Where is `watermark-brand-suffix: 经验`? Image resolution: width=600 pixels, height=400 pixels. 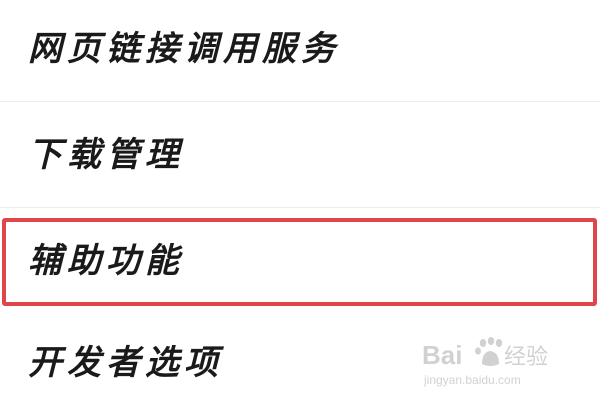
watermark-brand-suffix: 经验 is located at coordinates (526, 357).